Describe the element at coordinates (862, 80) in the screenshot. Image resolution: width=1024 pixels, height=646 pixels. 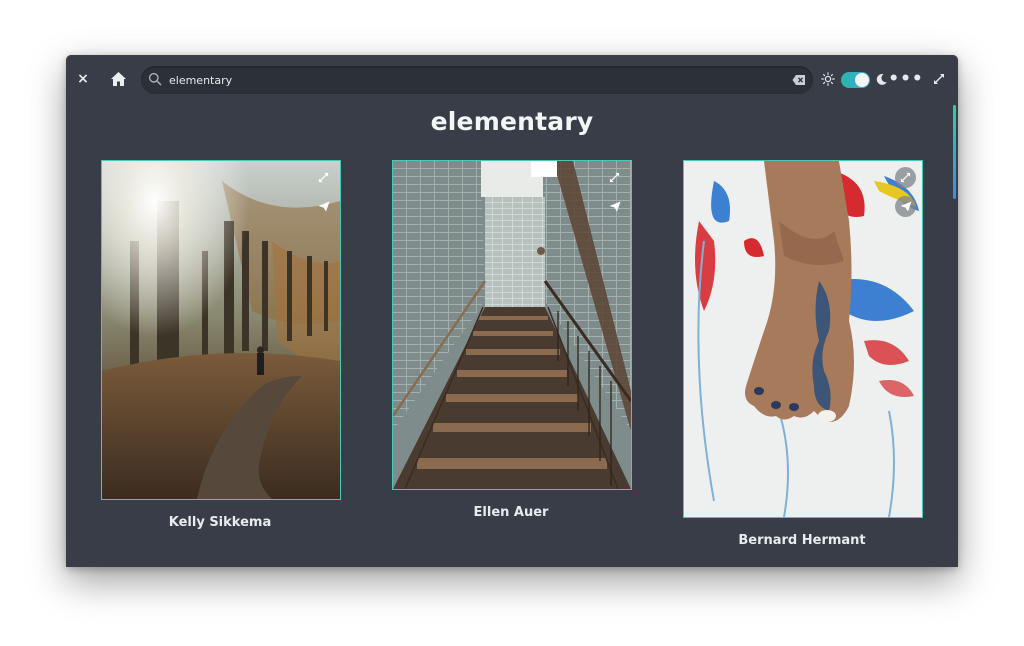
I see `toggle-knob` at that location.